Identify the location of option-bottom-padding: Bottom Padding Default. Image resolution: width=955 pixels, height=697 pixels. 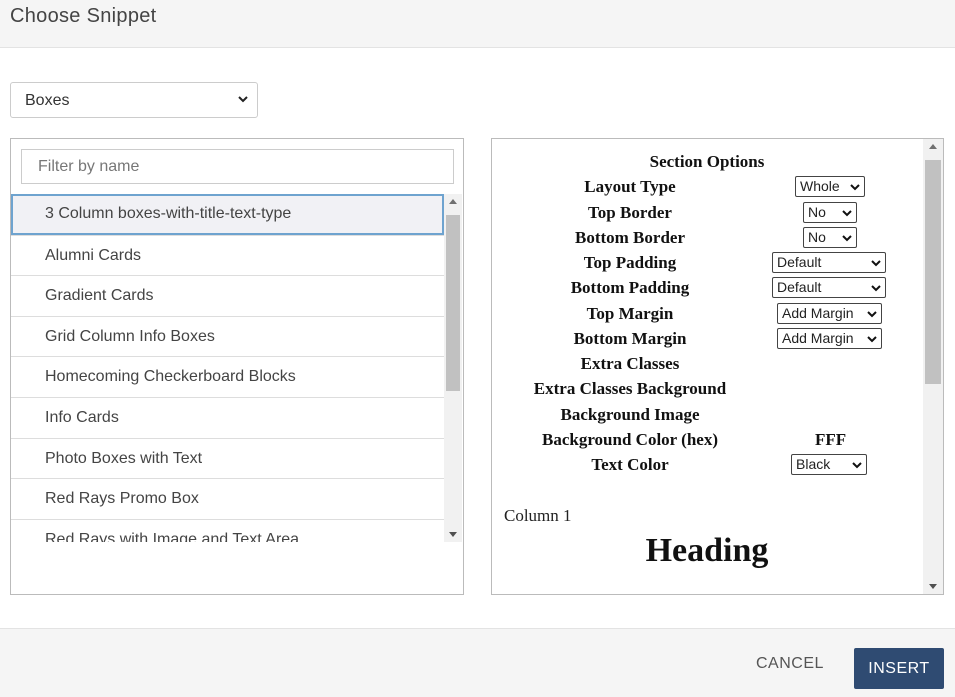
(707, 288).